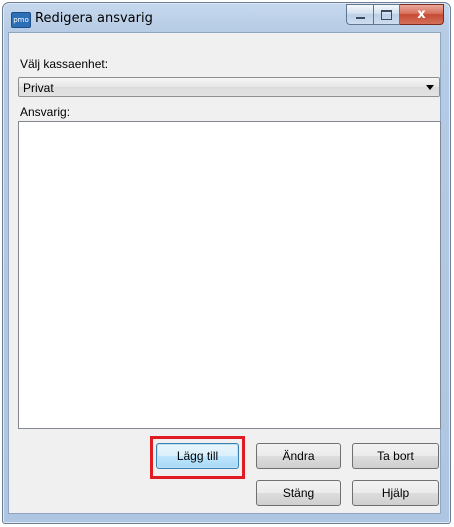 The height and width of the screenshot is (527, 454). What do you see at coordinates (298, 456) in the screenshot?
I see `edit-button: Ändra` at bounding box center [298, 456].